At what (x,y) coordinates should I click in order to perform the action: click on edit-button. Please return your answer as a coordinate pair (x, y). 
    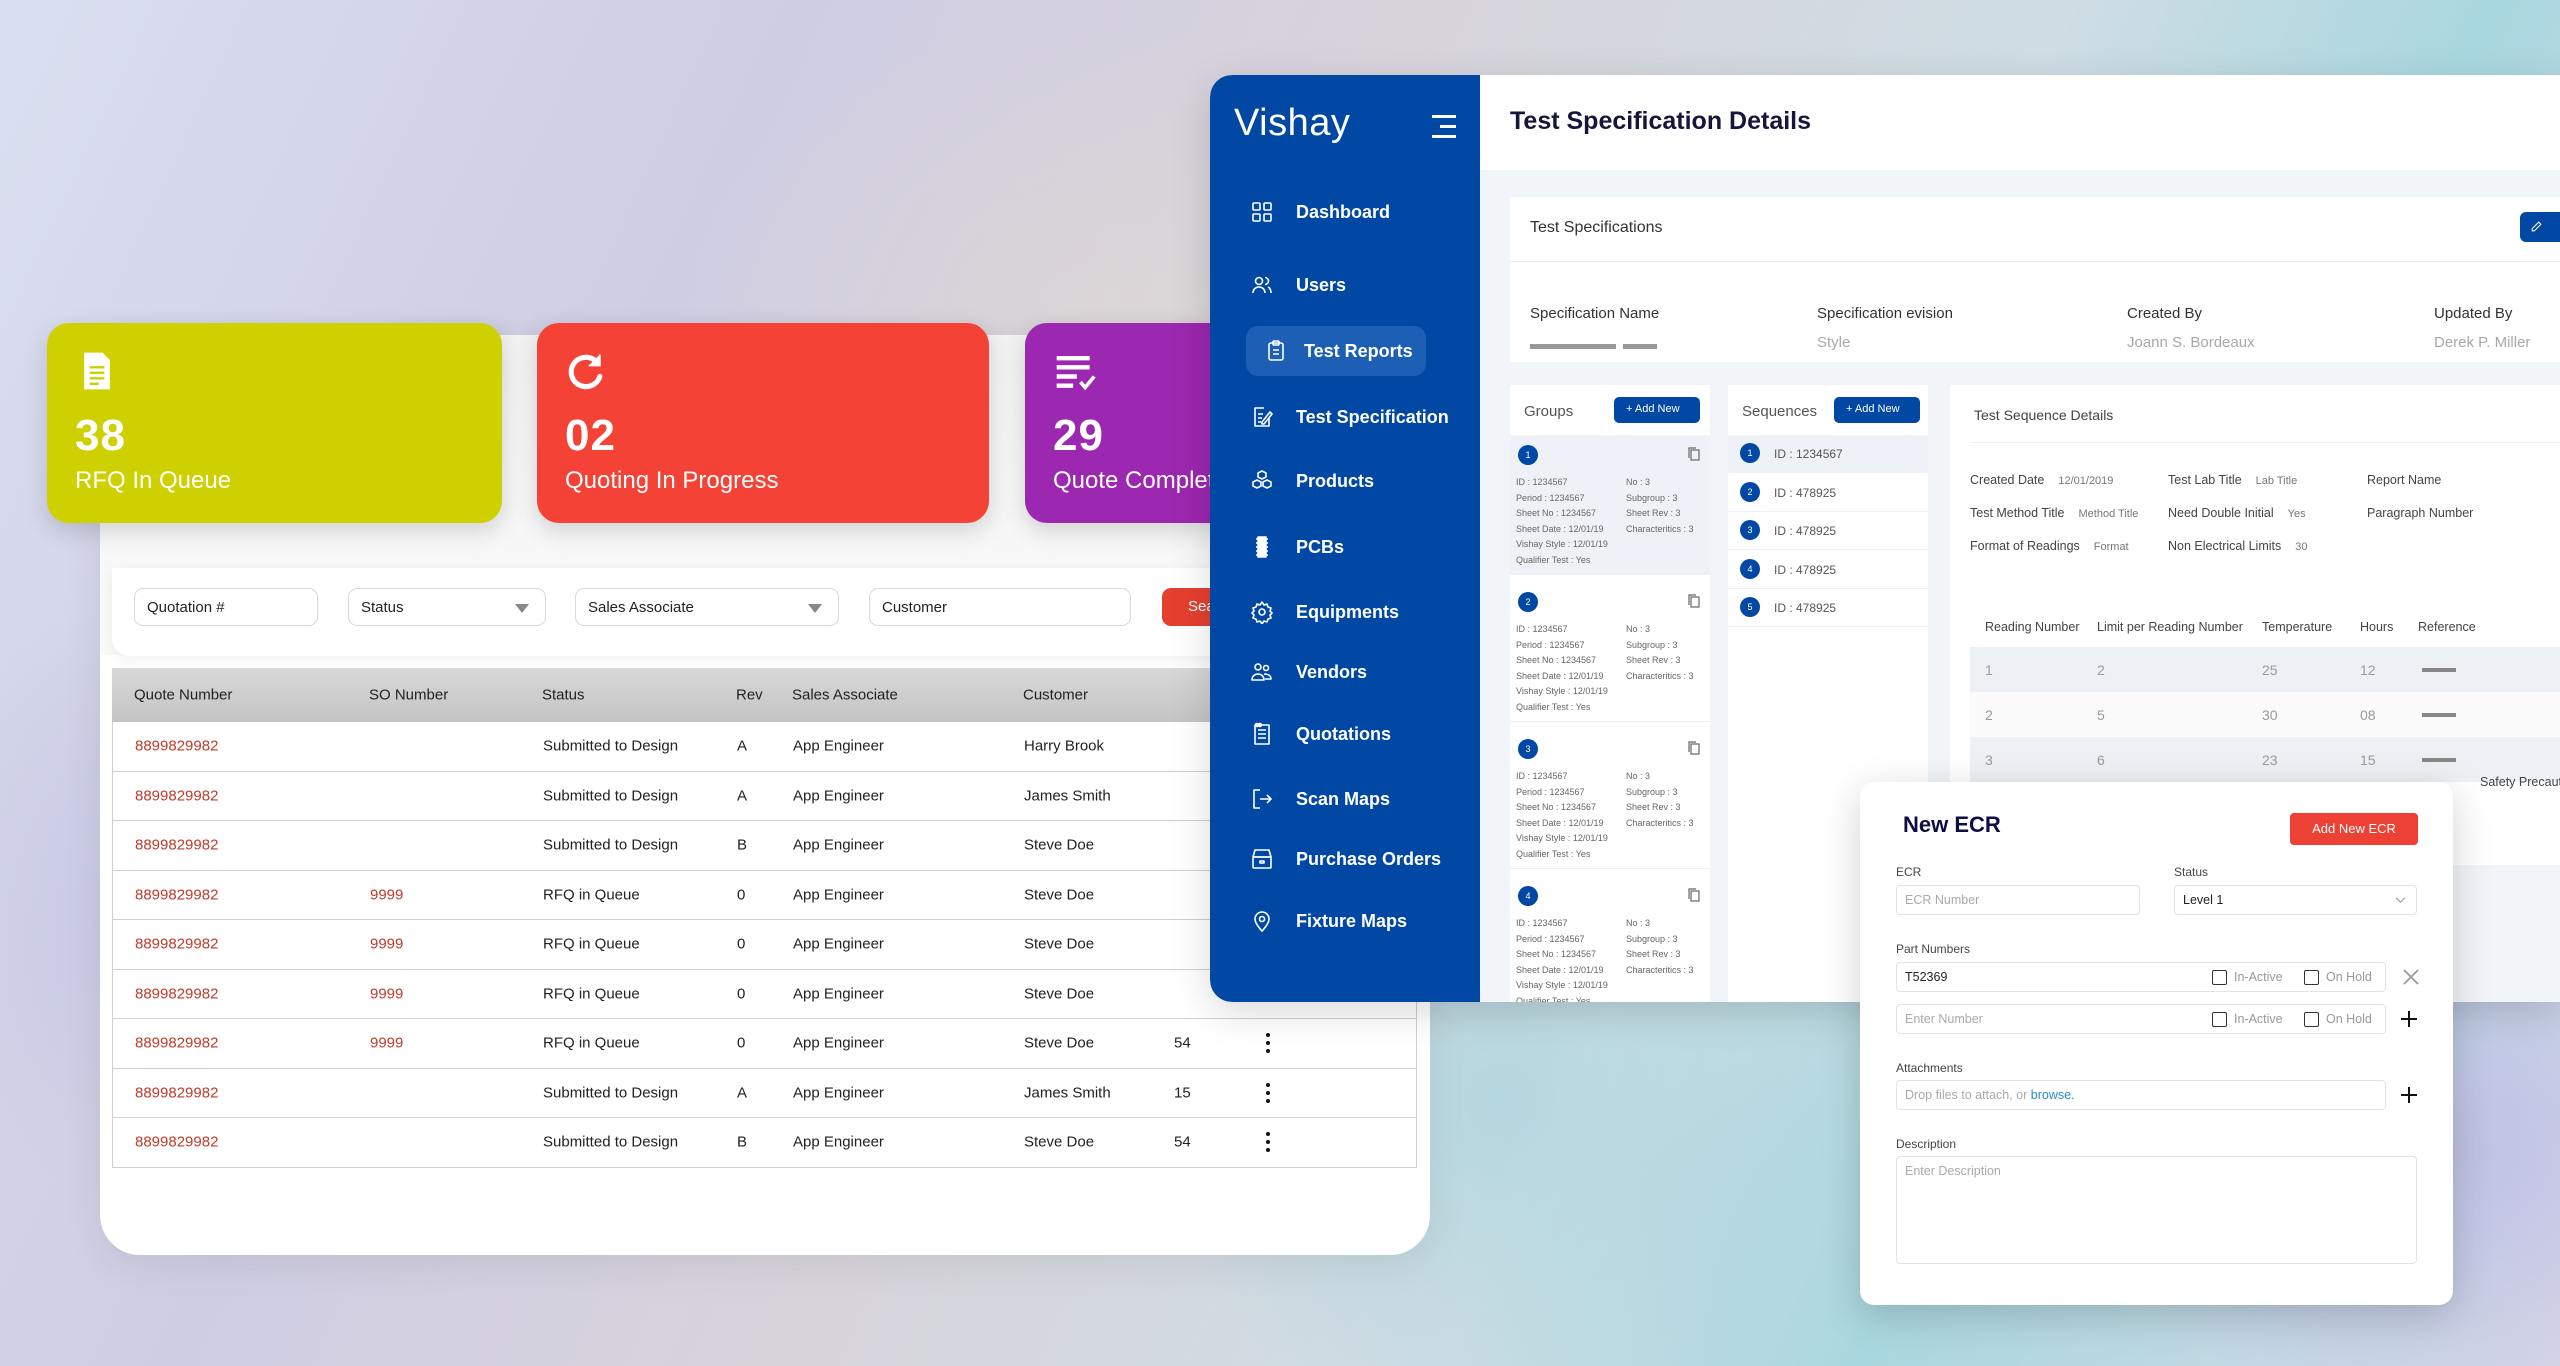
    Looking at the image, I should click on (2540, 227).